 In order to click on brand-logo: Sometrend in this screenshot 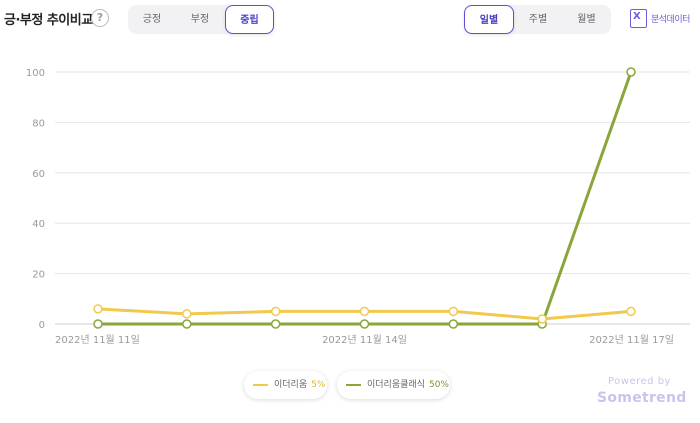, I will do `click(642, 398)`.